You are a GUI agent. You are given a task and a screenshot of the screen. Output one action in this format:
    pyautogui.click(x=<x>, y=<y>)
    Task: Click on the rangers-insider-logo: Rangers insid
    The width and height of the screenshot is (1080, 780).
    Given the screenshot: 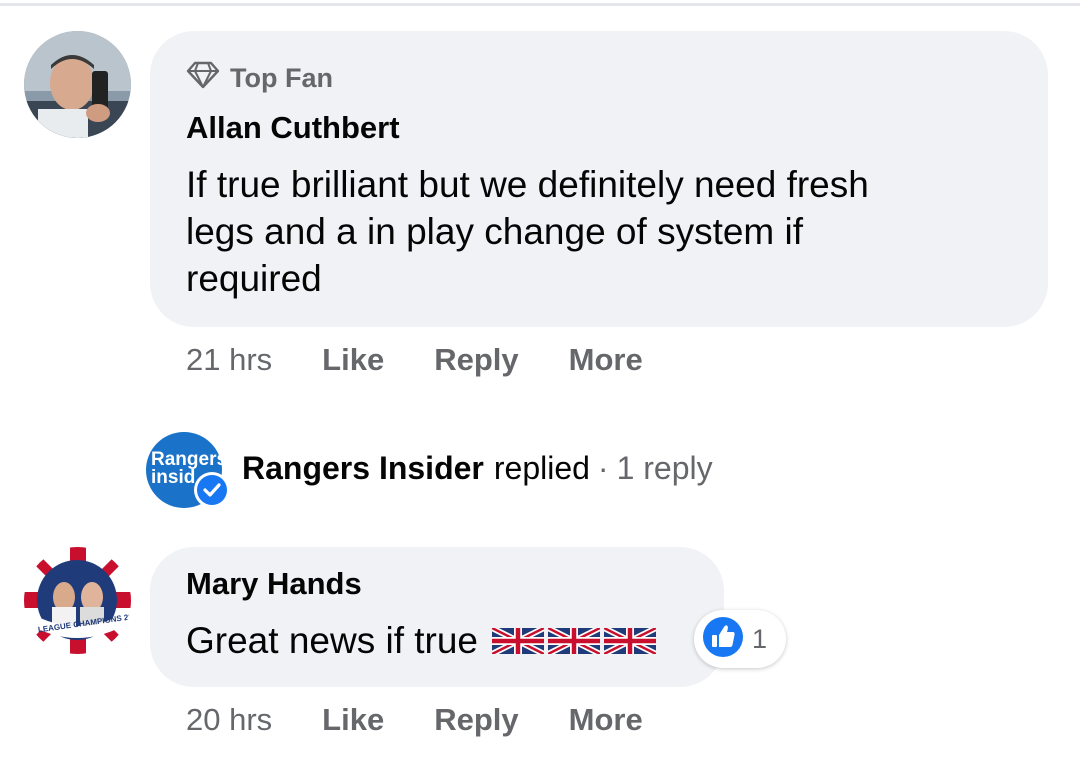 What is the action you would take?
    pyautogui.click(x=188, y=470)
    